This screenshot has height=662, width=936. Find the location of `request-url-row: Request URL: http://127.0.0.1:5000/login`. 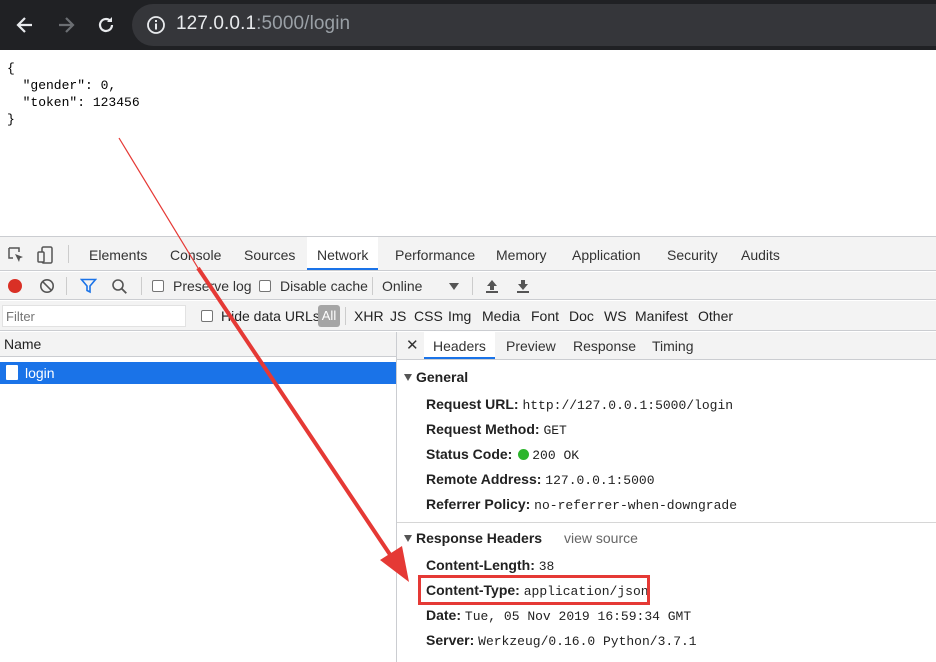

request-url-row: Request URL: http://127.0.0.1:5000/login is located at coordinates (579, 404).